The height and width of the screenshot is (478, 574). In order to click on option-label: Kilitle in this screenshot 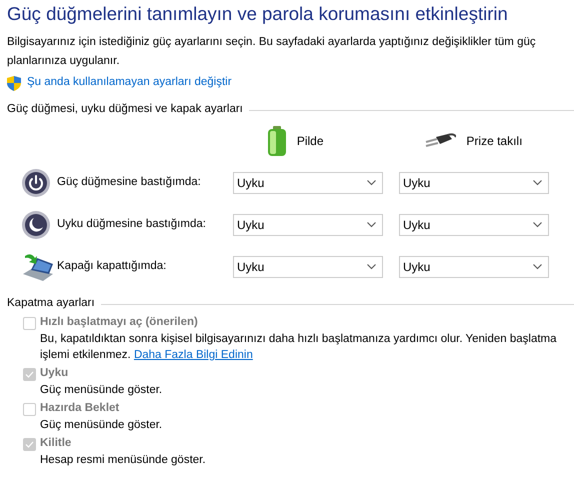, I will do `click(56, 444)`.